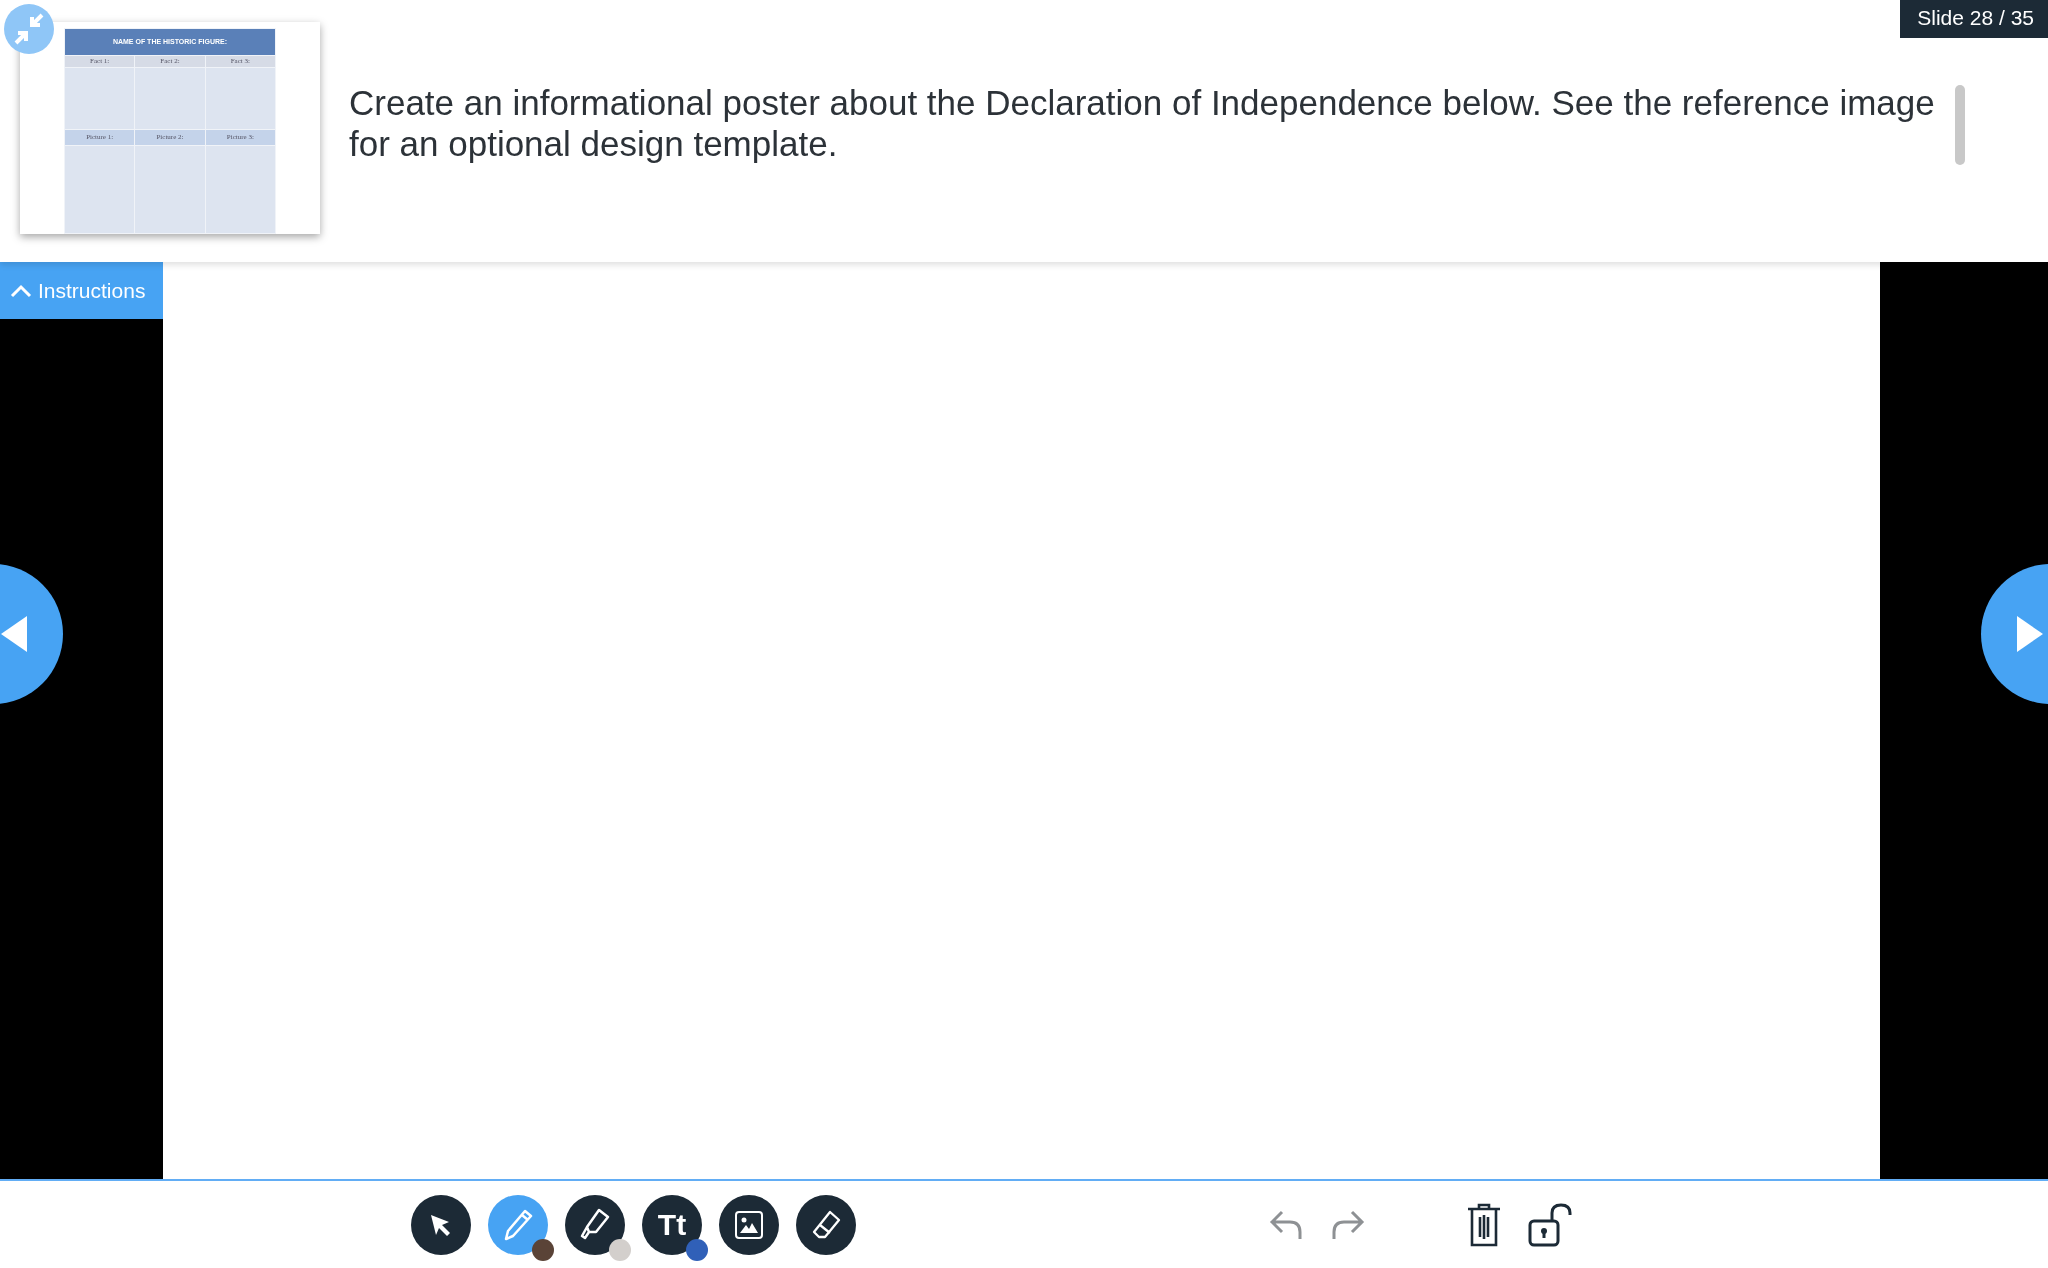  I want to click on delete-button, so click(1484, 1224).